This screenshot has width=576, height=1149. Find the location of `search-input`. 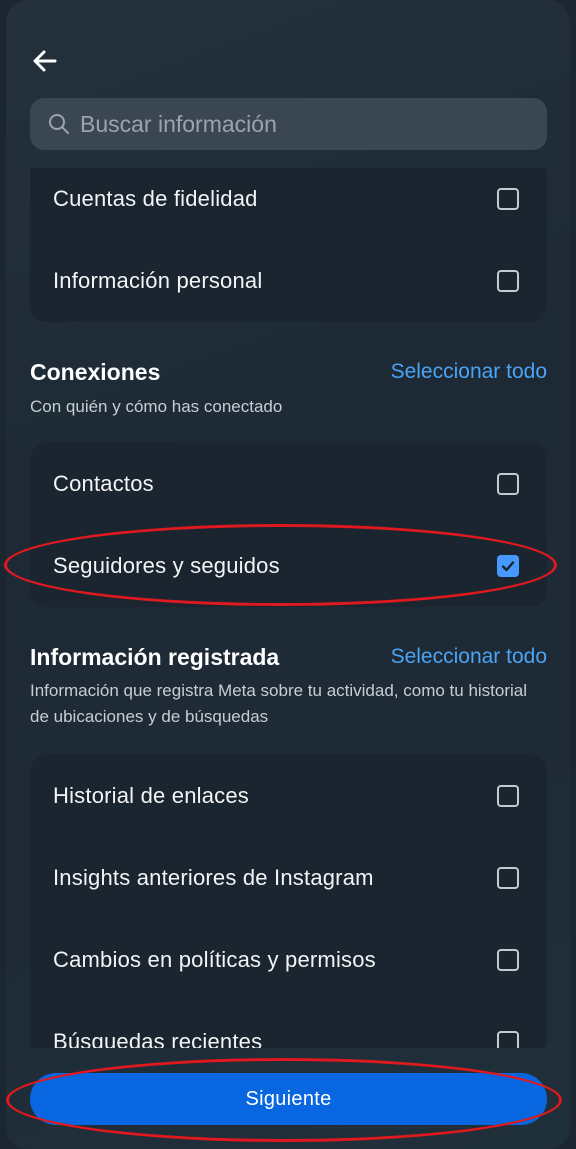

search-input is located at coordinates (312, 124).